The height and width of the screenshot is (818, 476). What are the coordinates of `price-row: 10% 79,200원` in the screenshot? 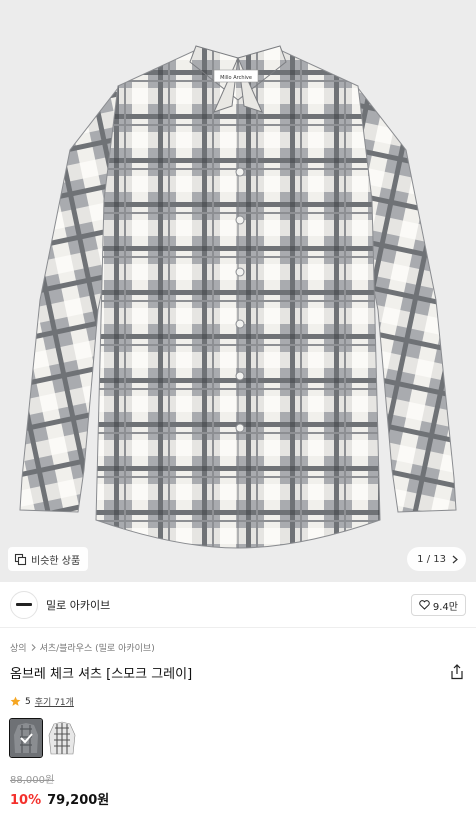 It's located at (59, 798).